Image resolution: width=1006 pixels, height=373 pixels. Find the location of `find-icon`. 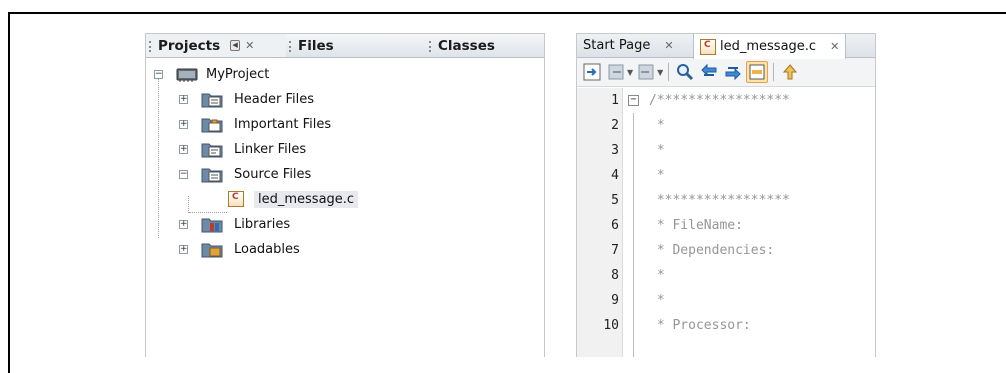

find-icon is located at coordinates (685, 72).